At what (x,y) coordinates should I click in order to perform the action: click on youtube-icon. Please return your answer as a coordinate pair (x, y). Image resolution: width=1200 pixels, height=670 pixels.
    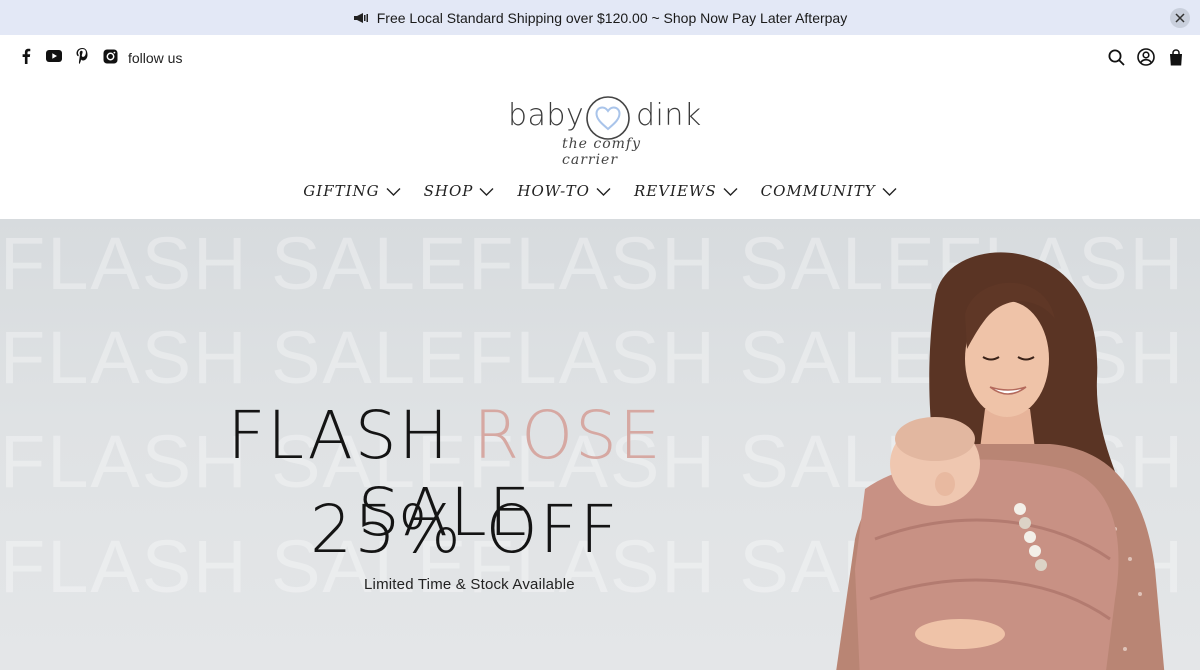
    Looking at the image, I should click on (54, 56).